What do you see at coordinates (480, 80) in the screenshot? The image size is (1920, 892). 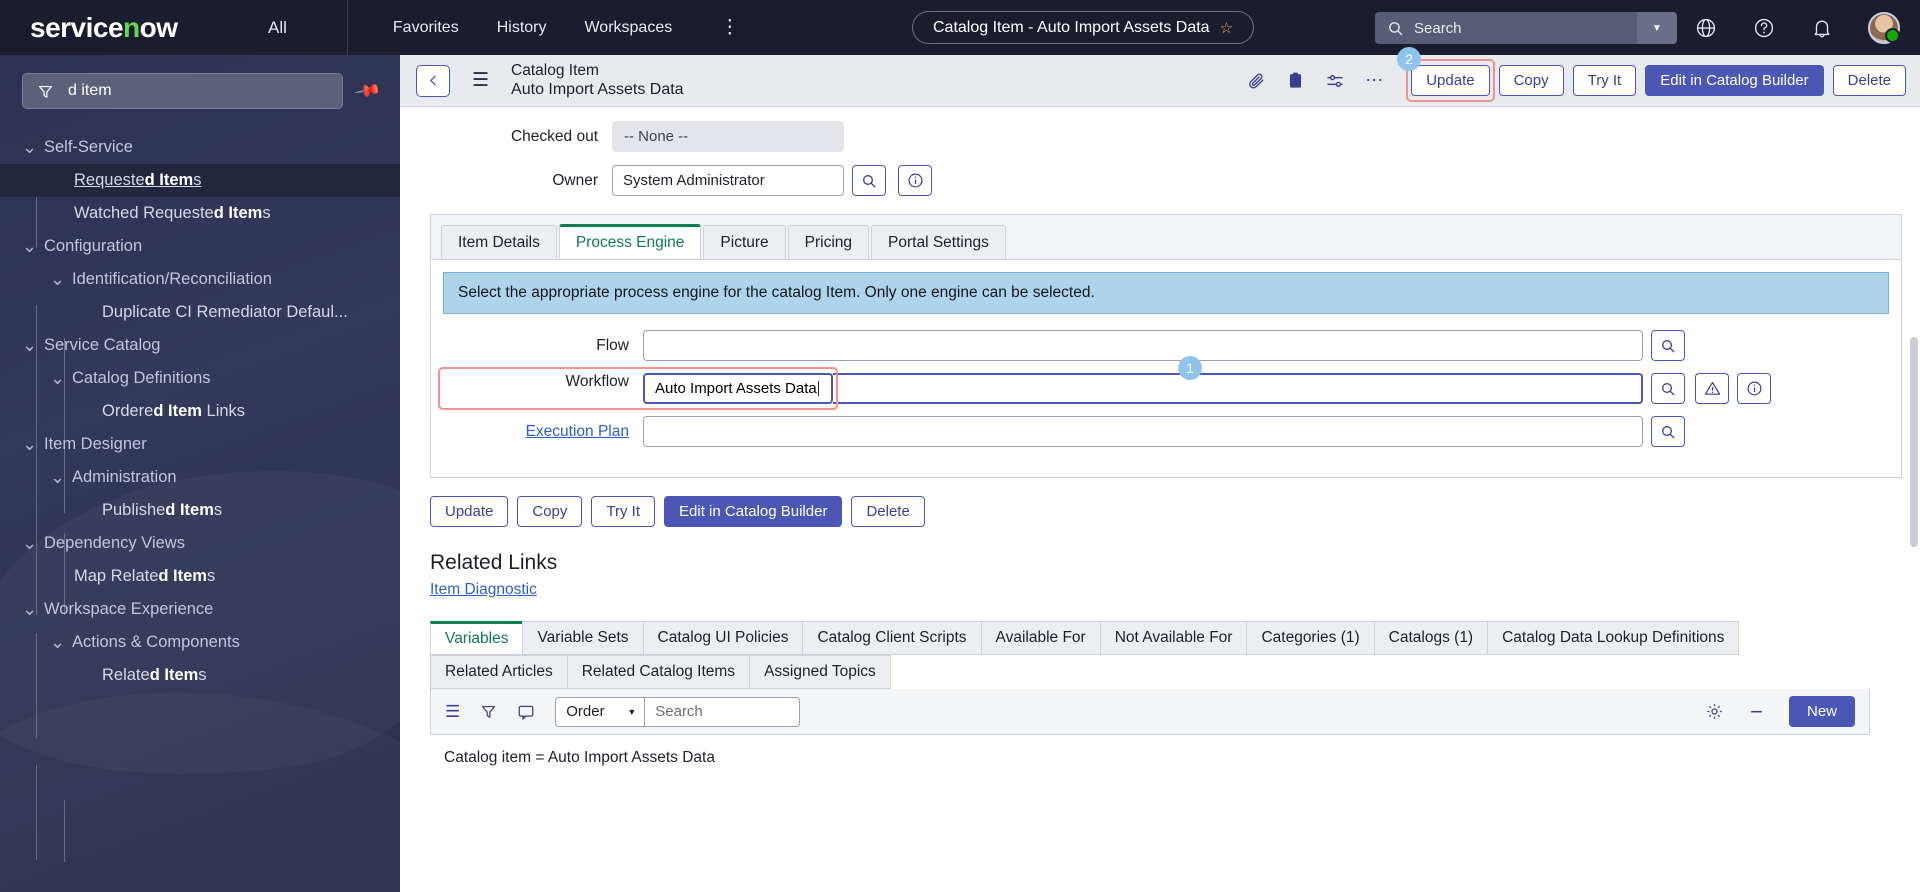 I see `hamburger-icon: ☰` at bounding box center [480, 80].